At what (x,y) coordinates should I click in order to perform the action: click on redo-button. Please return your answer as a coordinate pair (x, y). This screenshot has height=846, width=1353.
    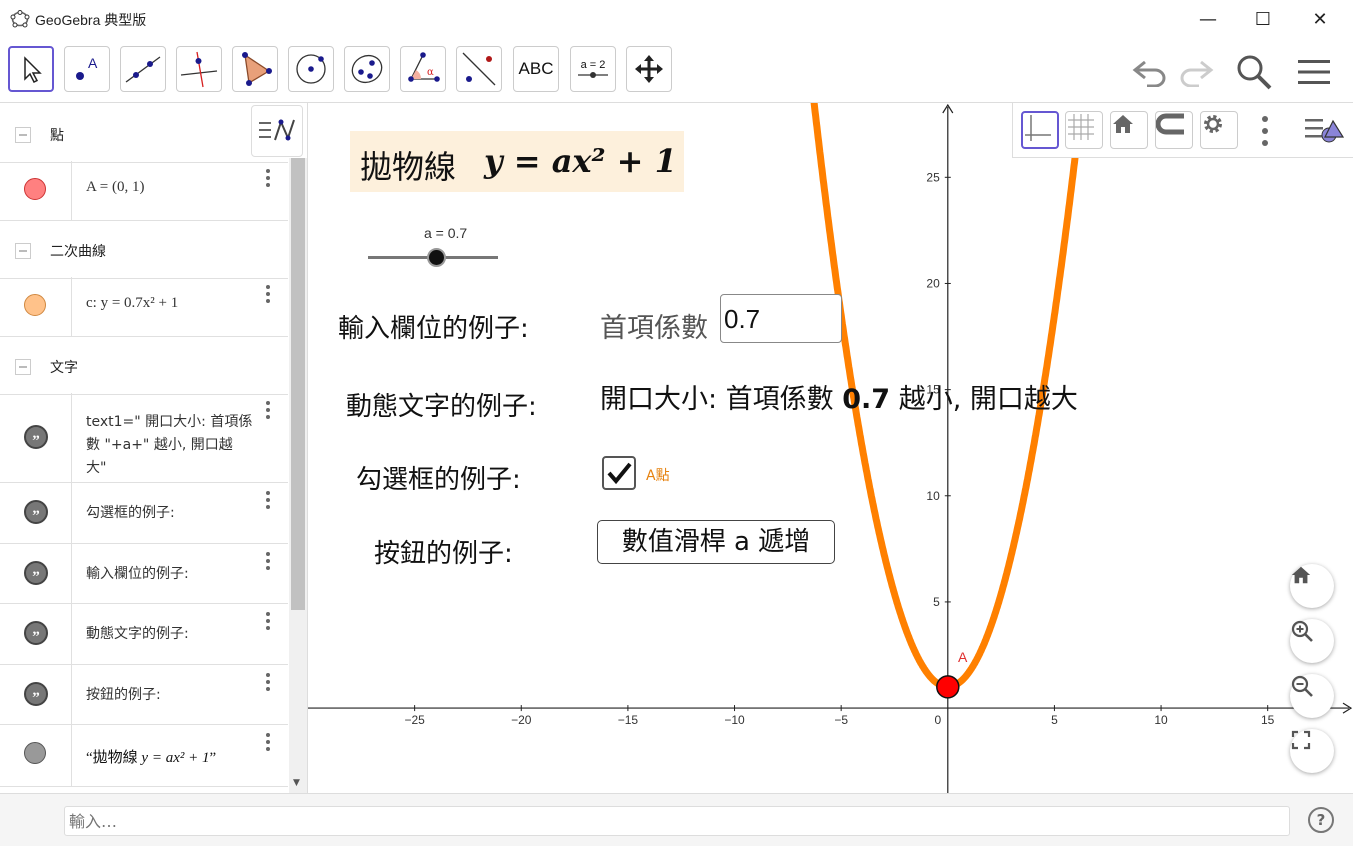
    Looking at the image, I should click on (1196, 72).